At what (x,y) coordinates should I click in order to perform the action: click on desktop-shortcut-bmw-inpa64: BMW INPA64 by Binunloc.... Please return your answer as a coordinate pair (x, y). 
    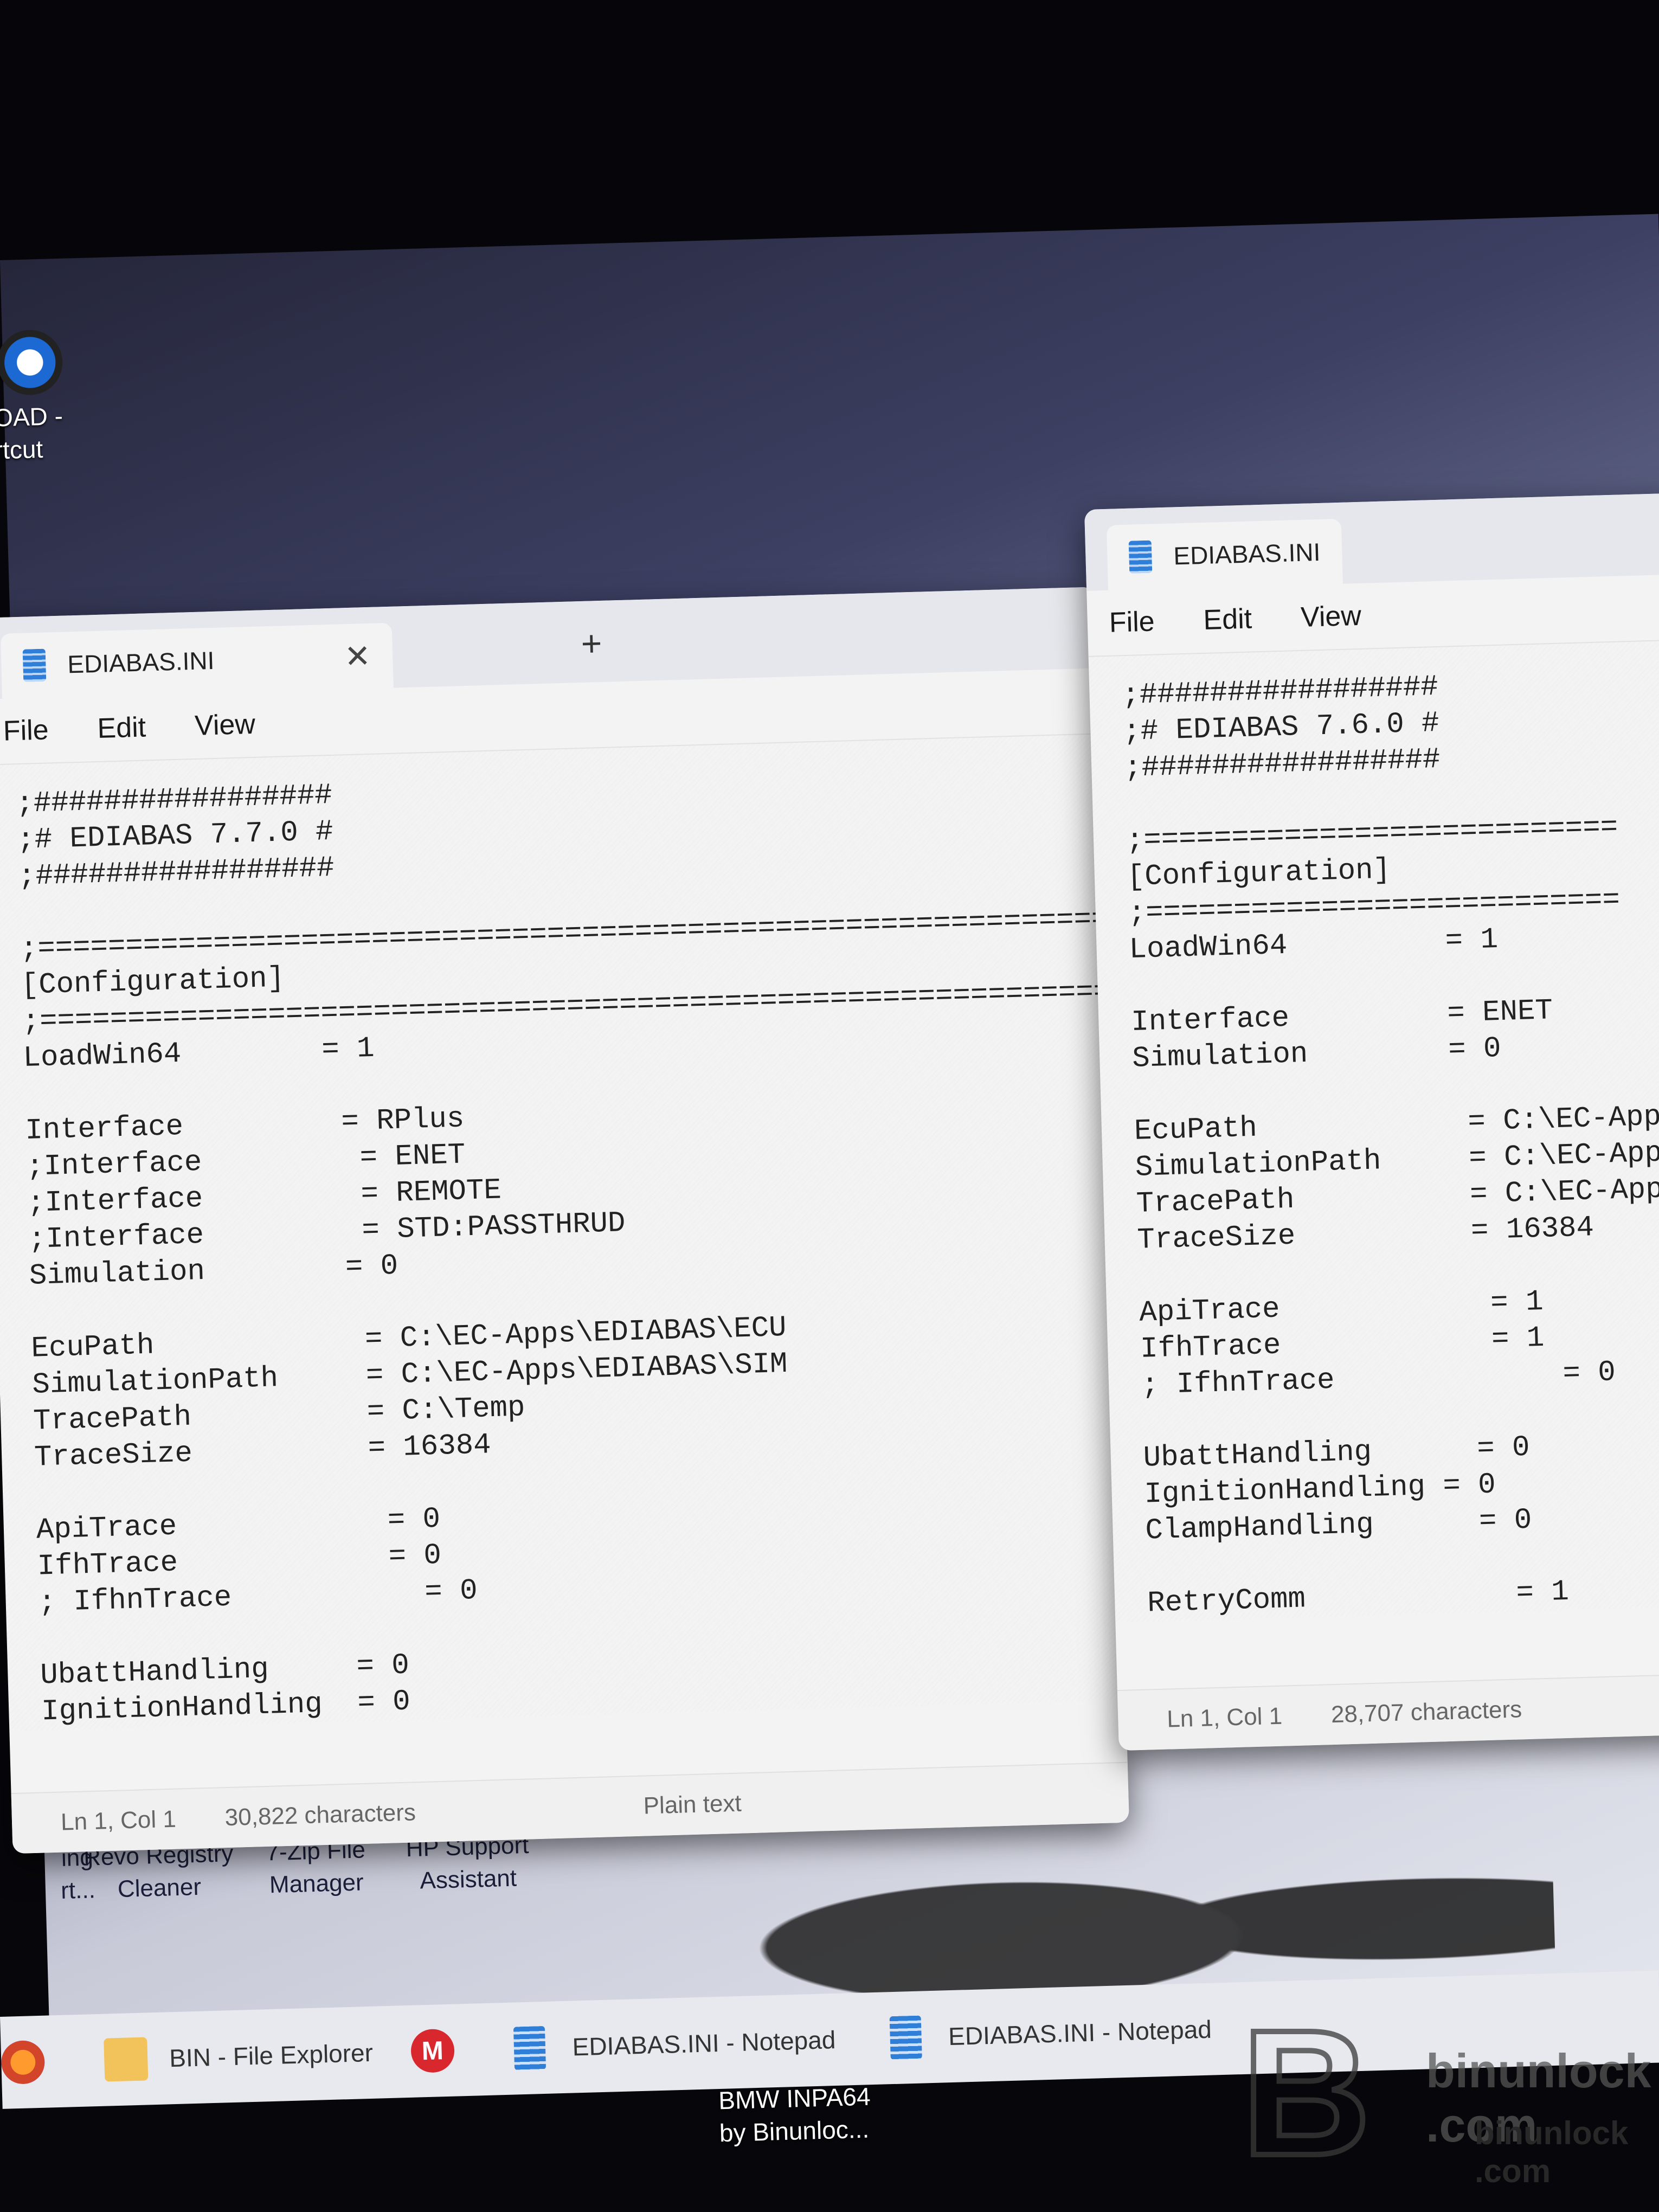
    Looking at the image, I should click on (795, 2115).